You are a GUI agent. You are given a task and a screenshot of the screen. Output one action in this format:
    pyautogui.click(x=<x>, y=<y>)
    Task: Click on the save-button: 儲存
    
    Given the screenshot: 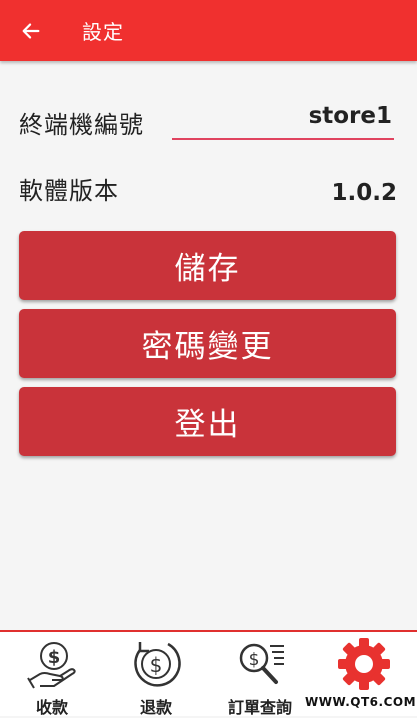 What is the action you would take?
    pyautogui.click(x=207, y=265)
    